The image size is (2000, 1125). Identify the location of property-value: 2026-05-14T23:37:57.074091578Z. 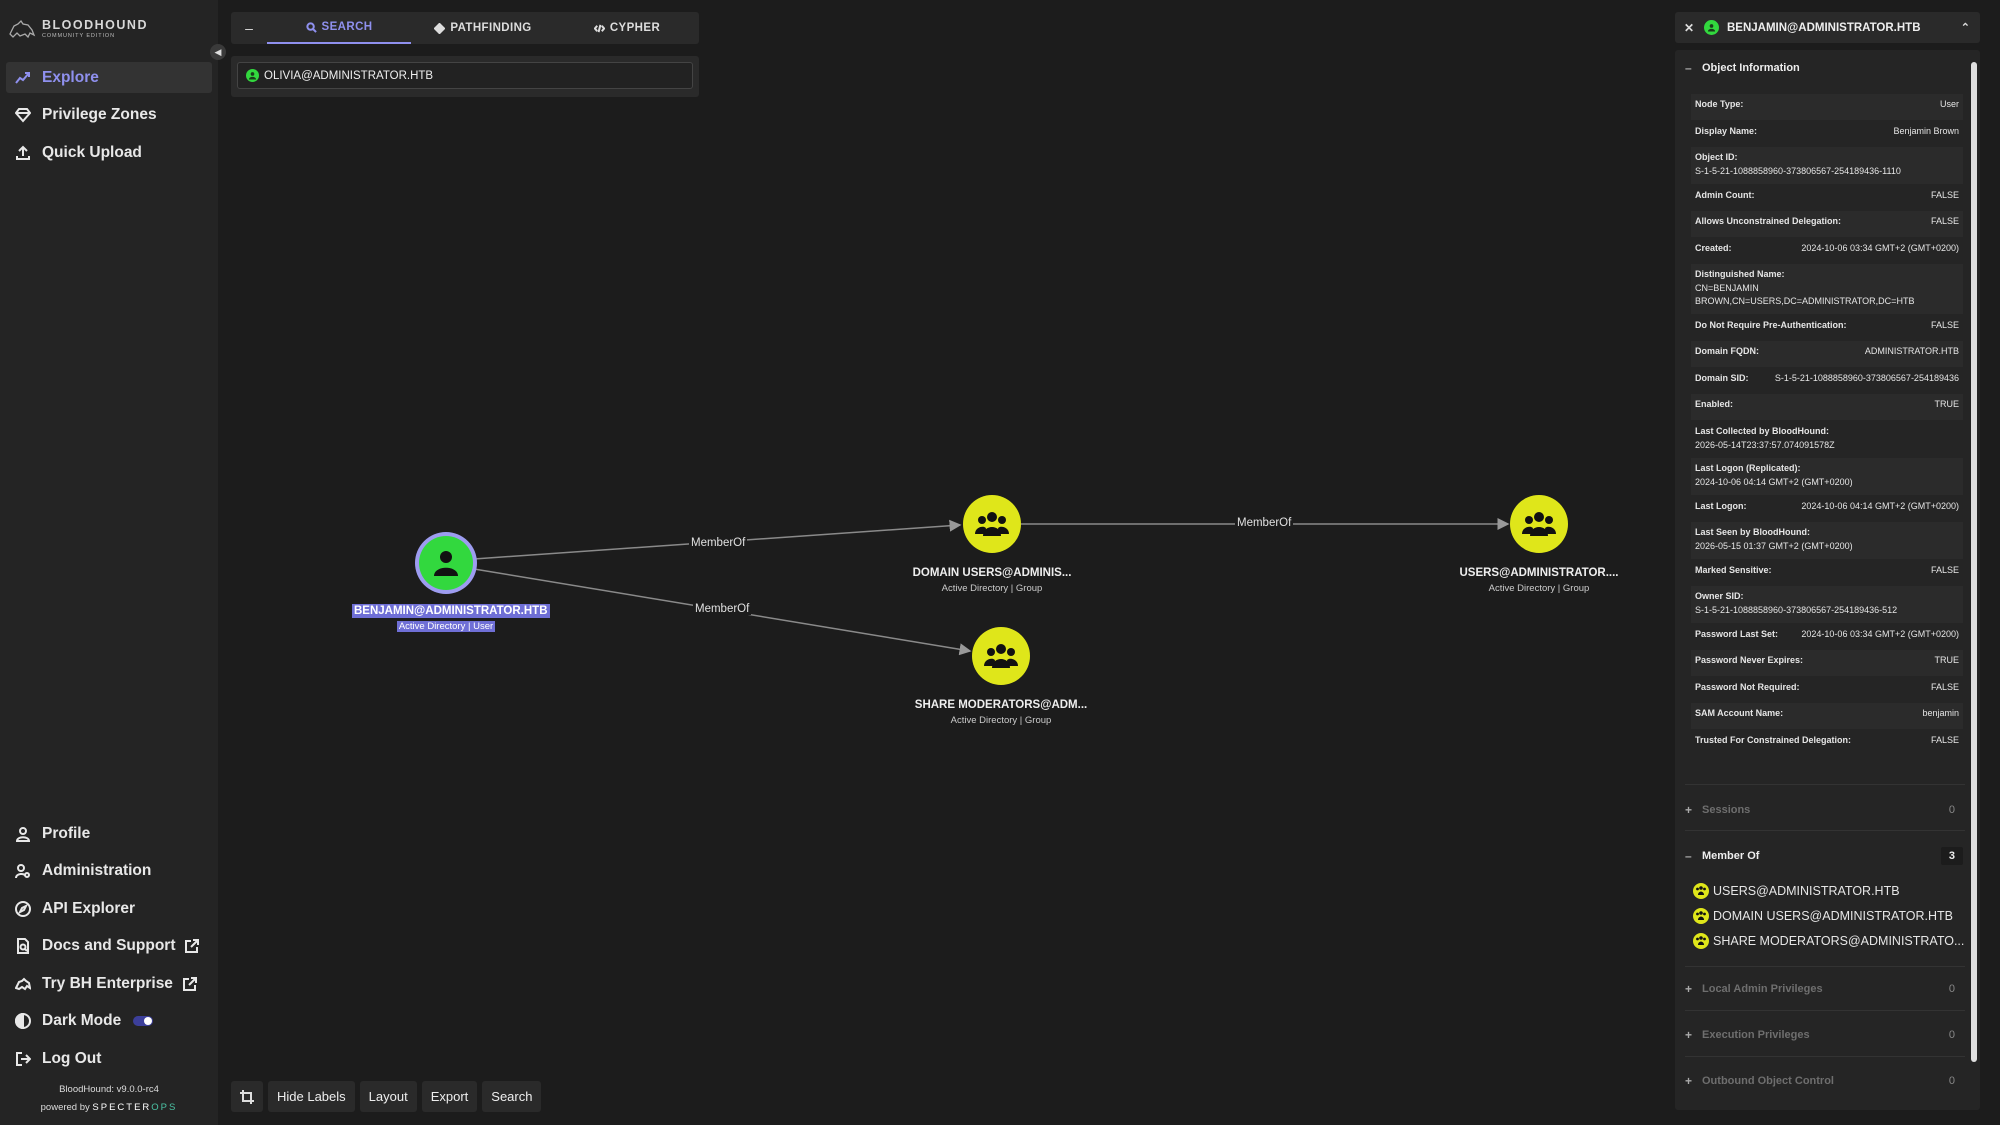
(1765, 444).